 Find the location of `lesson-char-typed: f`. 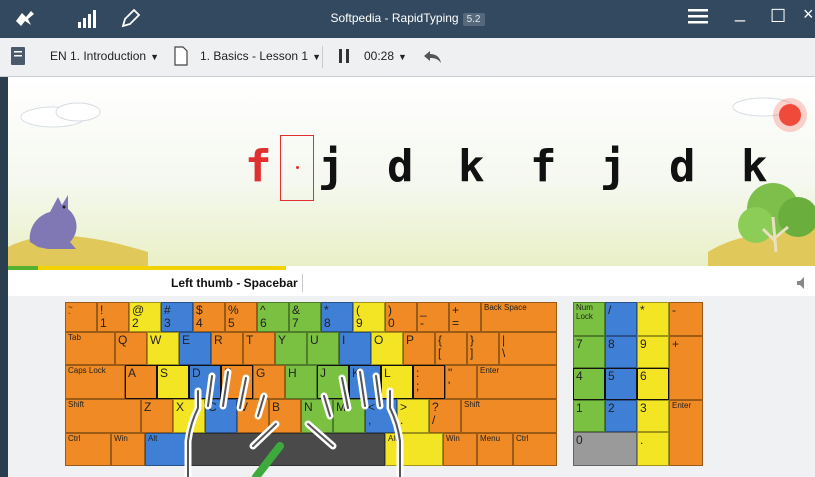

lesson-char-typed: f is located at coordinates (258, 166).